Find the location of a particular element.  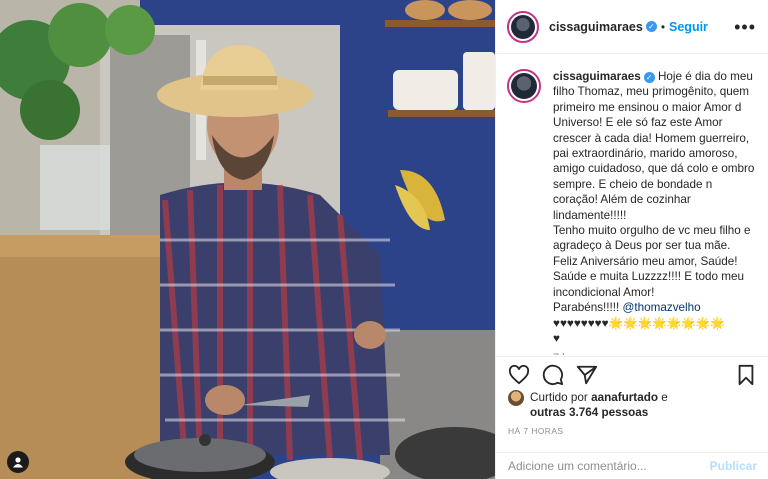

caption-mention: @thomazvelho is located at coordinates (662, 307).